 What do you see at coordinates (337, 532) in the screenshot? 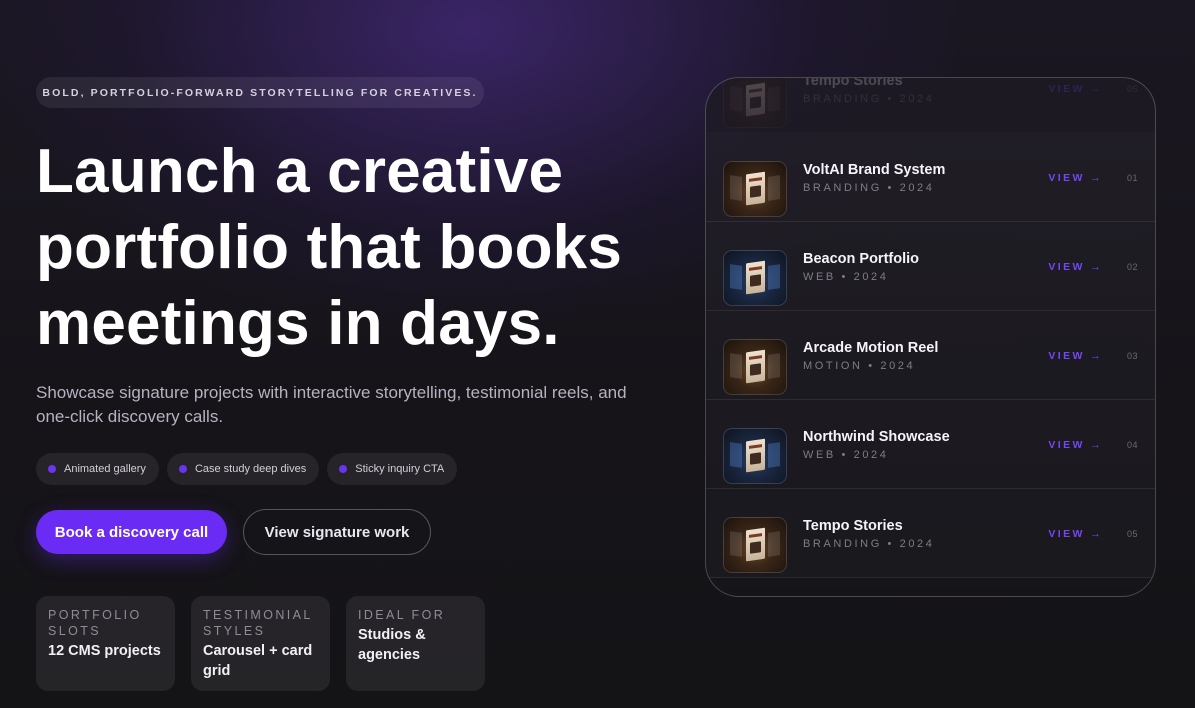
I see `view-signature-work-button: View signature work` at bounding box center [337, 532].